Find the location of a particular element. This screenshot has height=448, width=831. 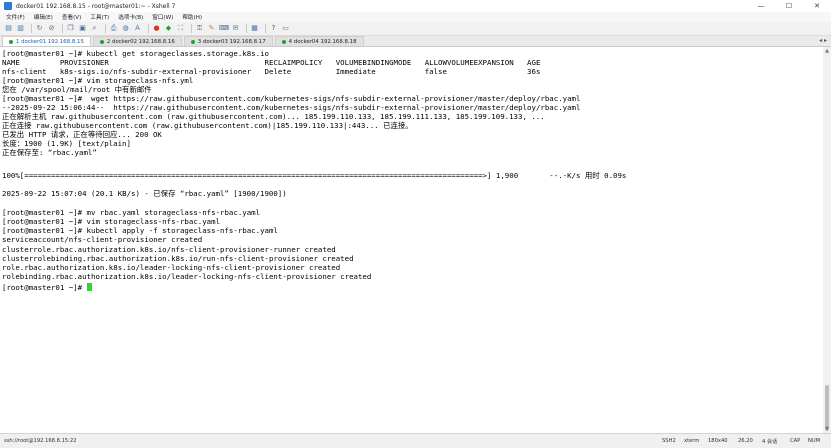

maximize-button: ☐ is located at coordinates (789, 6).